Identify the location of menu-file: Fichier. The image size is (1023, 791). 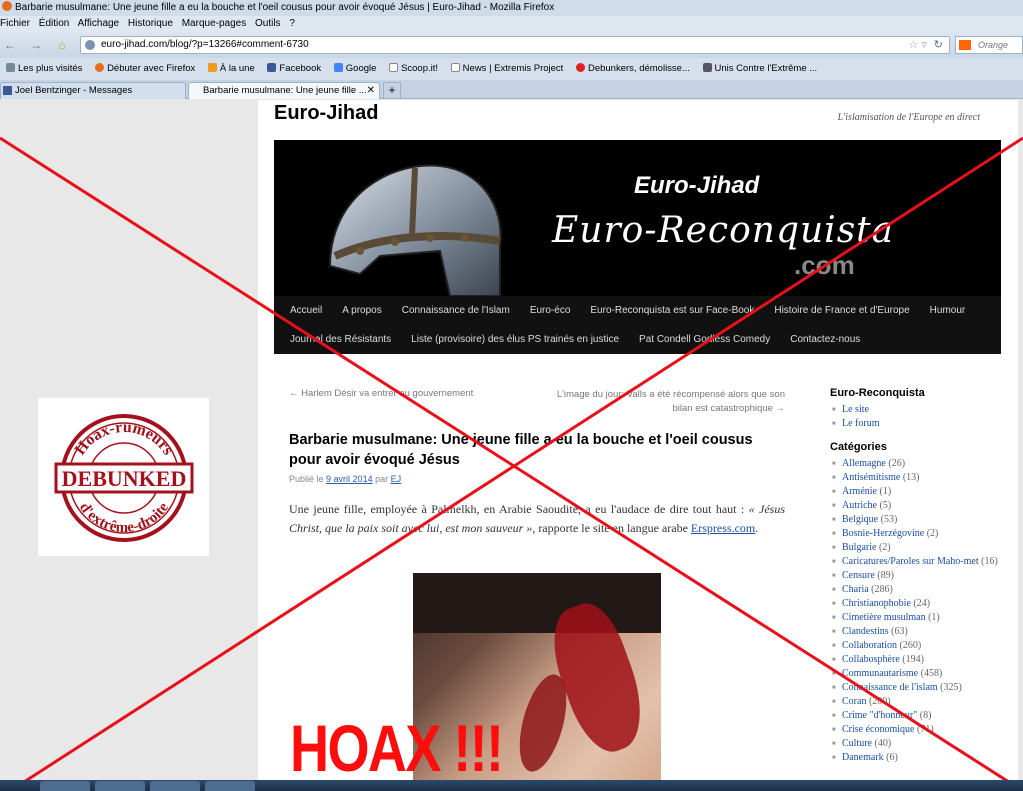
(15, 23).